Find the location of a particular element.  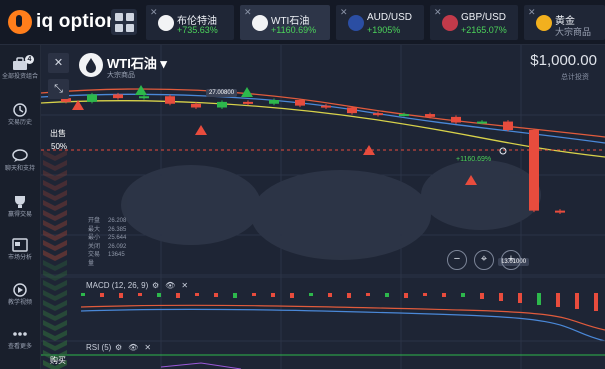

sidebar-item-videos: 教学视频 is located at coordinates (20, 295).